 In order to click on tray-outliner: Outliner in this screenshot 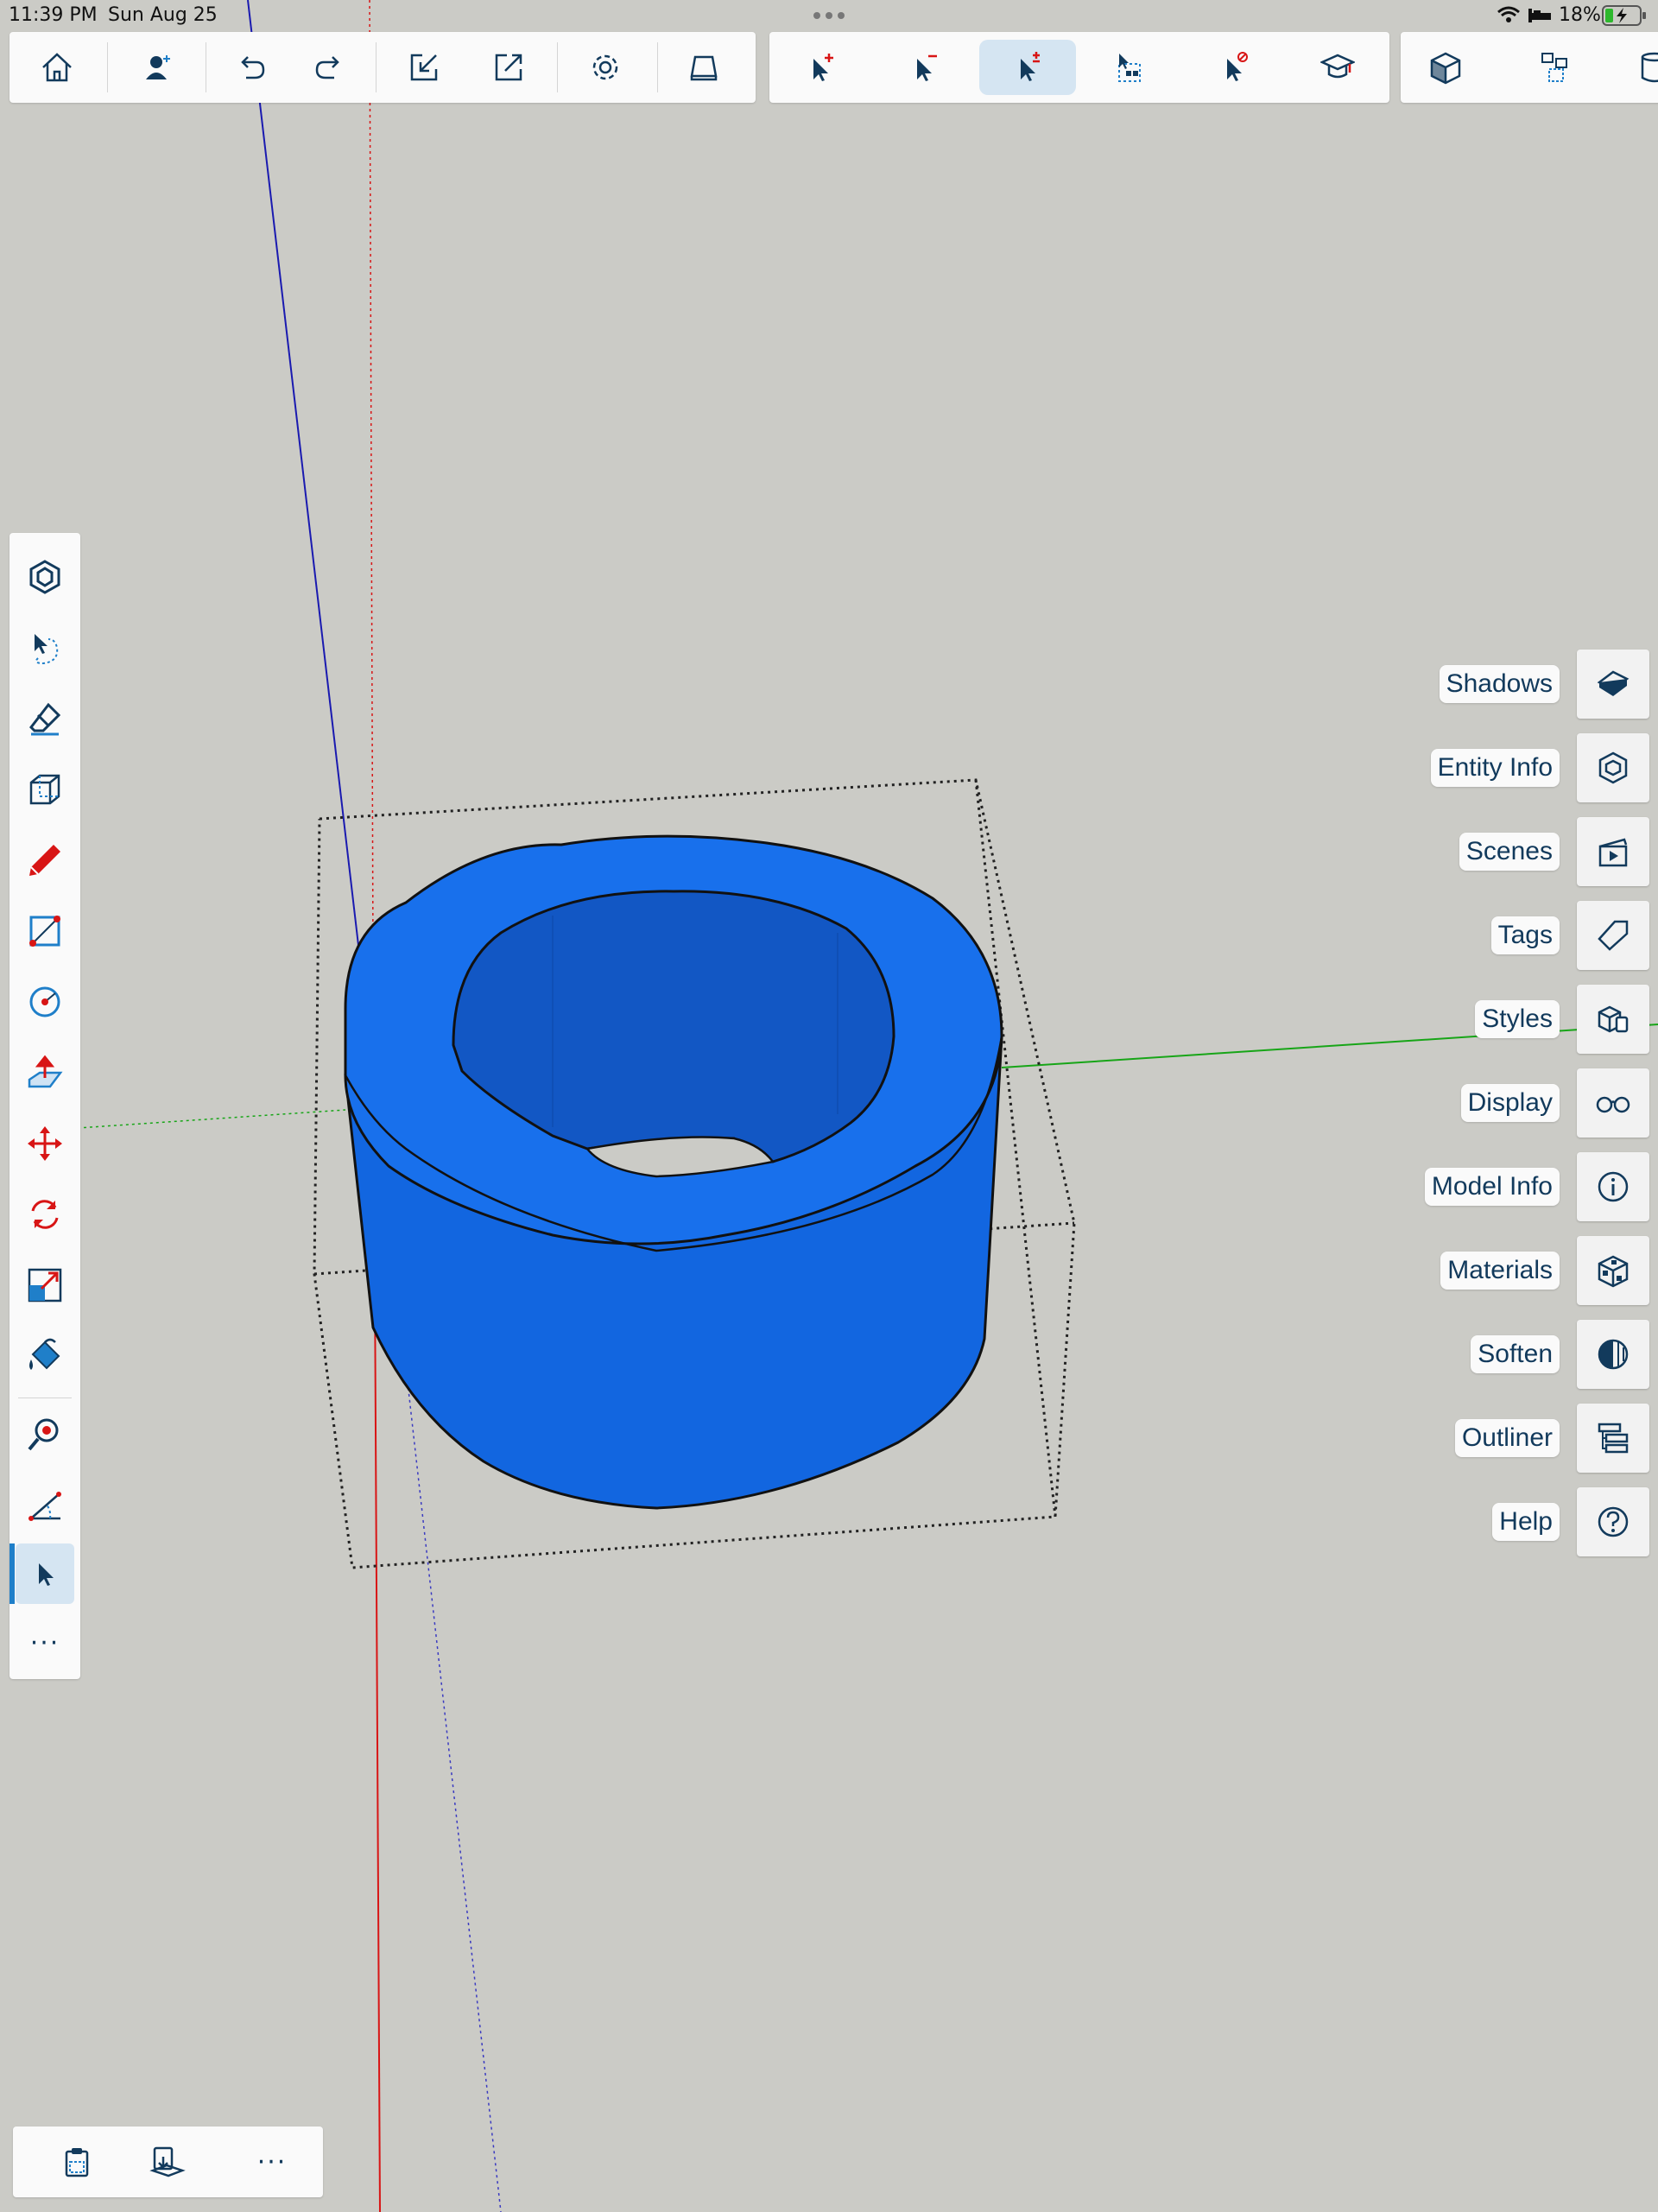, I will do `click(1524, 1436)`.